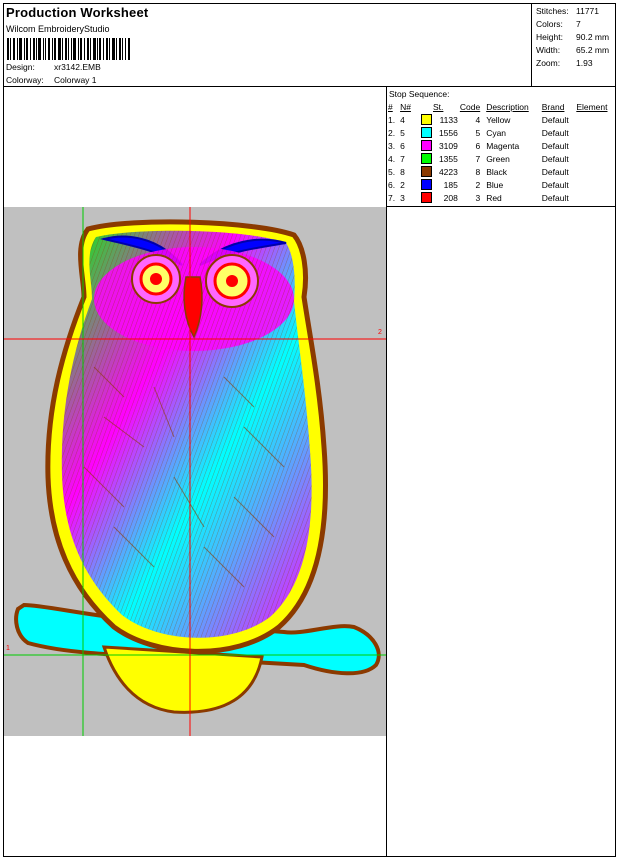  Describe the element at coordinates (564, 63) in the screenshot. I see `zoom-row: Zoom: 1.93` at that location.